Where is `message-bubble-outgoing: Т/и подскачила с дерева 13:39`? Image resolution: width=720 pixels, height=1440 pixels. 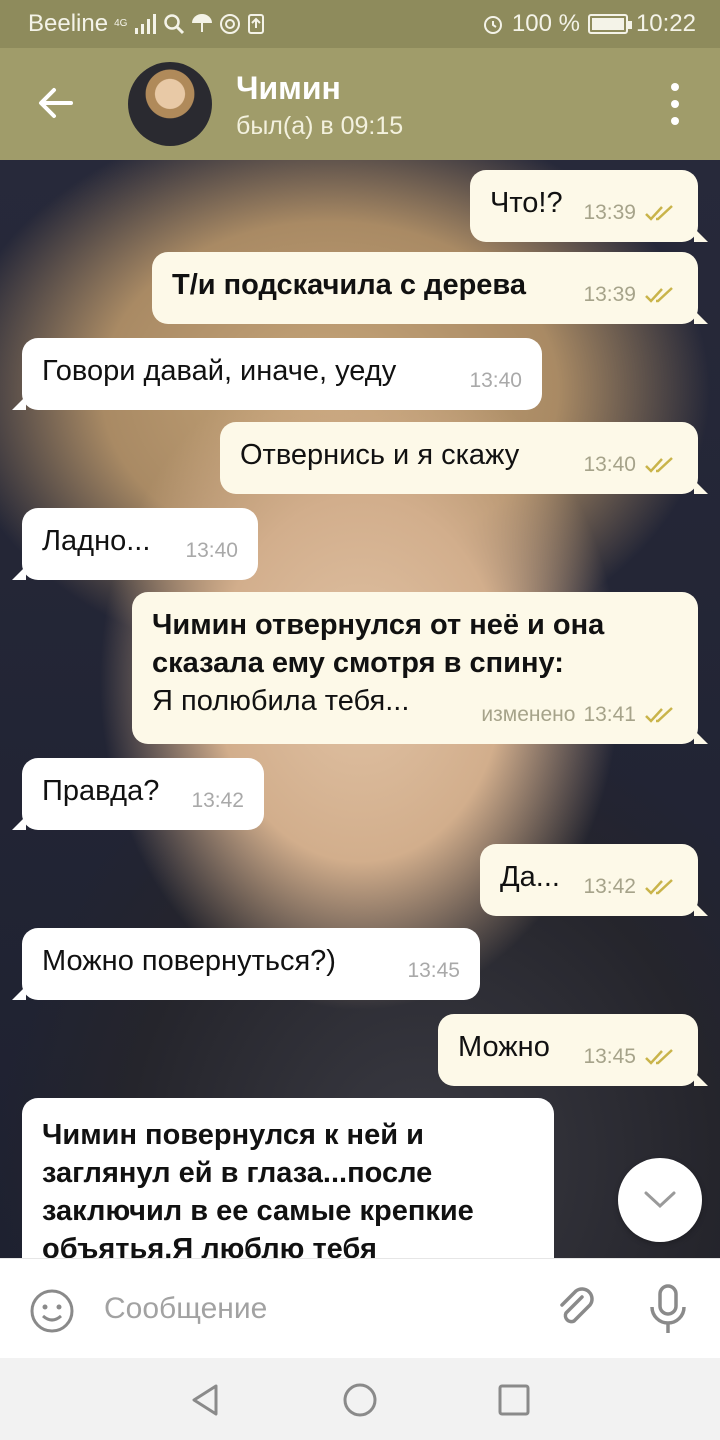 message-bubble-outgoing: Т/и подскачила с дерева 13:39 is located at coordinates (430, 288).